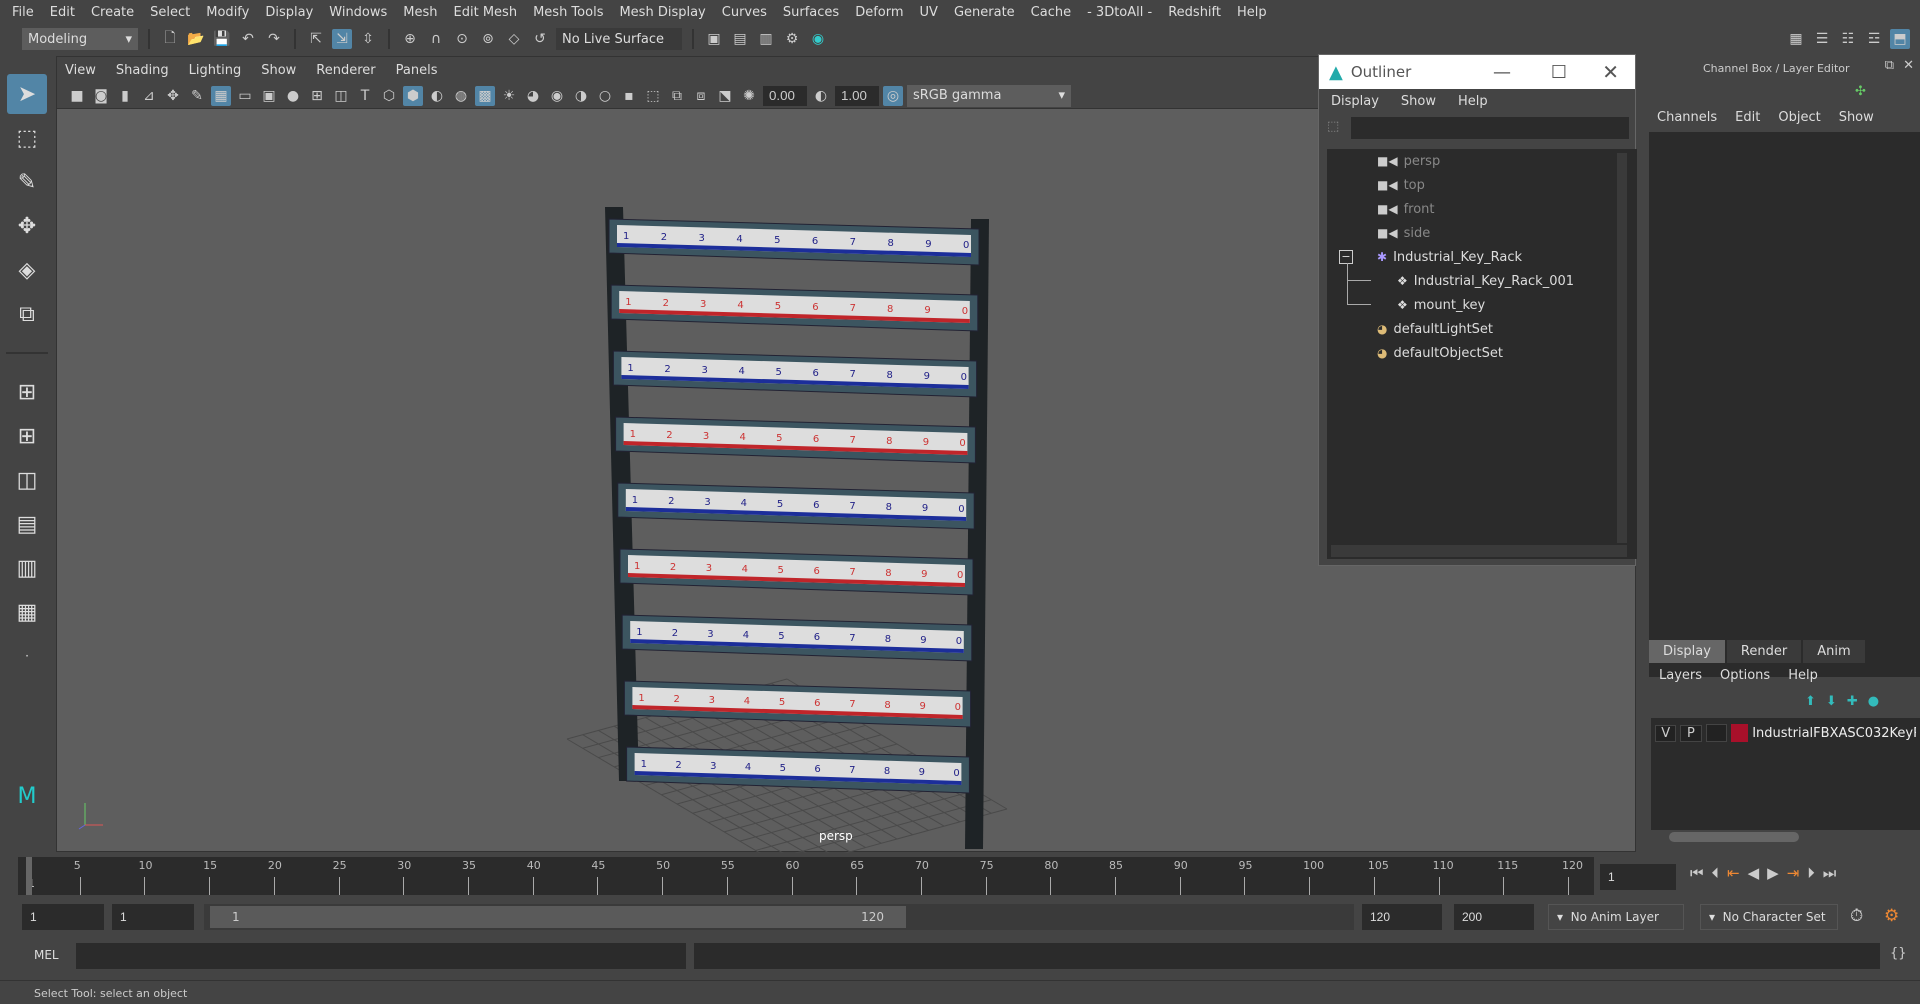  Describe the element at coordinates (274, 39) in the screenshot. I see `redo-icon: ↷` at that location.